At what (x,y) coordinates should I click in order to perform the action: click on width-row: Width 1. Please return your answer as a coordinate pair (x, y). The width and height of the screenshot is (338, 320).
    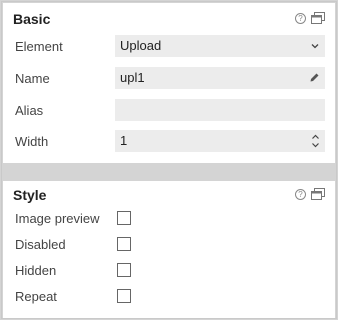
    Looking at the image, I should click on (169, 141).